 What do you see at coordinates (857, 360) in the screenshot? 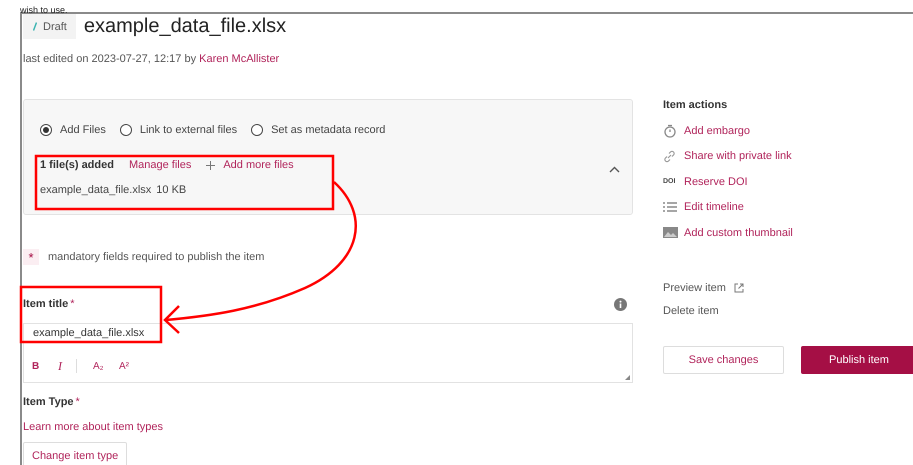
I see `publish-button: Publish item` at bounding box center [857, 360].